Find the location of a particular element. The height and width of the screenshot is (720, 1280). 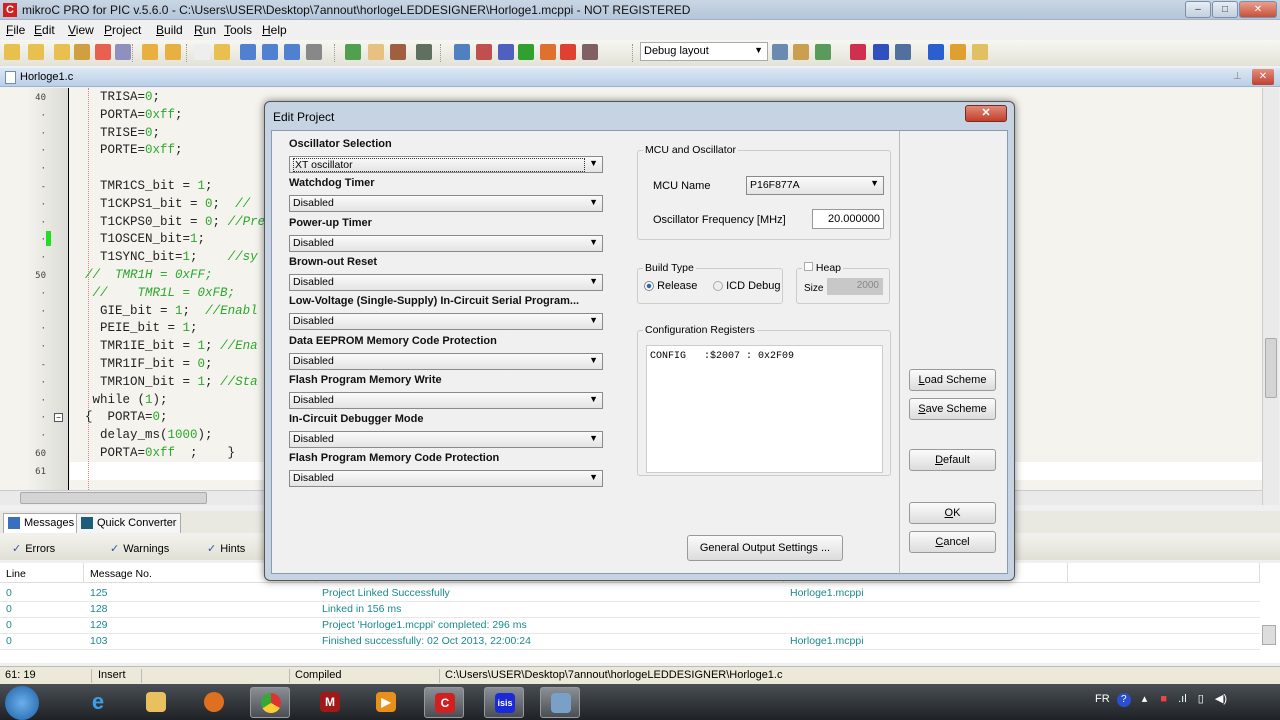

toolbar-button-4-icon is located at coordinates (82, 52).